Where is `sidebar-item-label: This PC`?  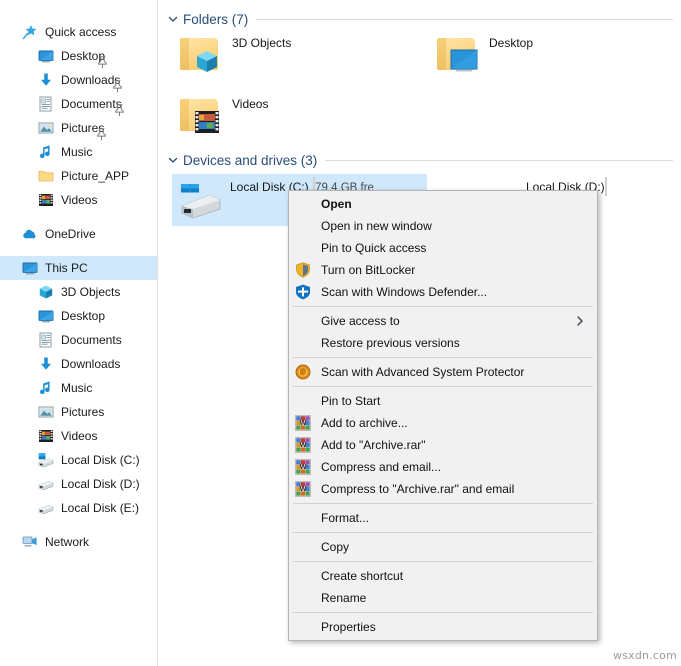
sidebar-item-label: This PC is located at coordinates (66, 268).